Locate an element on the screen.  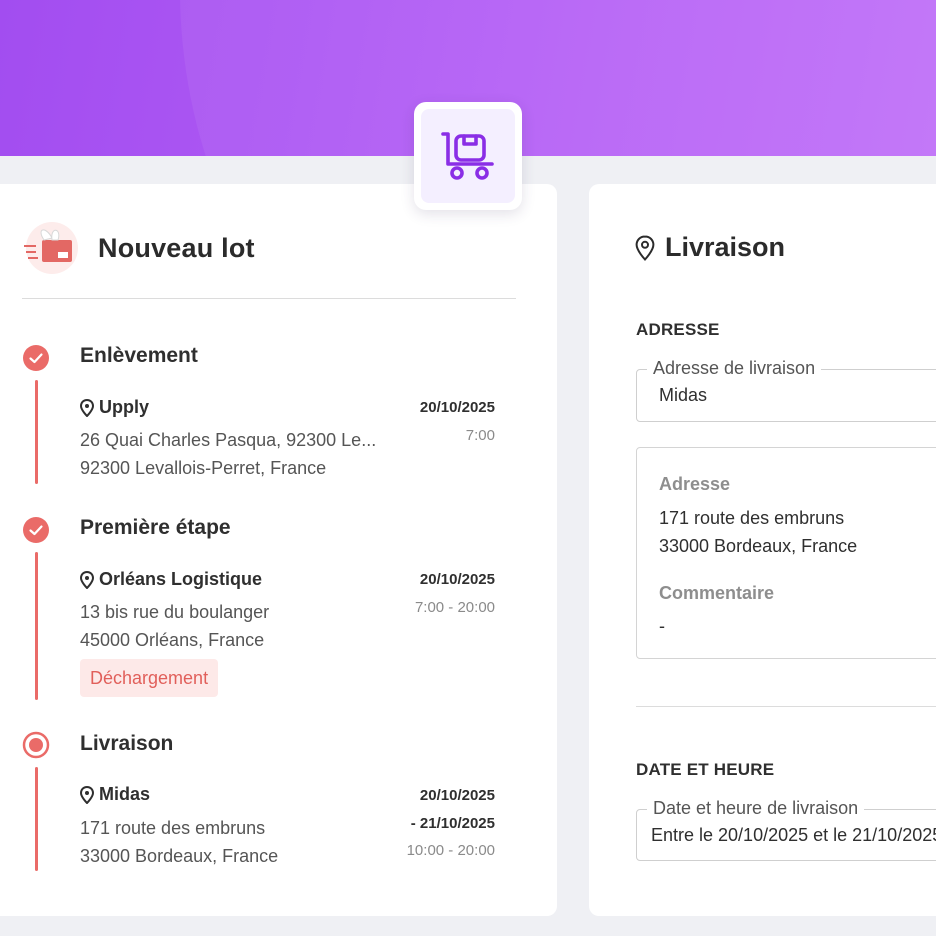
stop-place-name: Upply is located at coordinates (124, 407).